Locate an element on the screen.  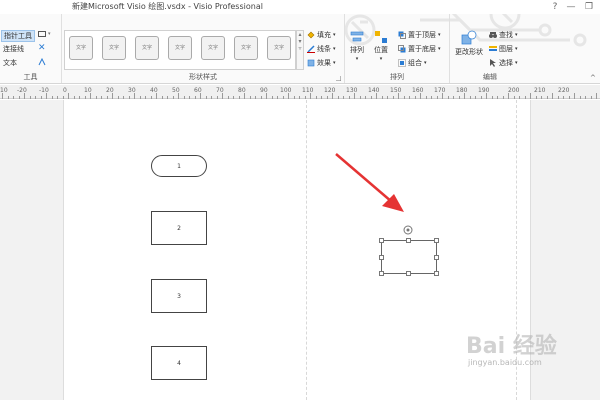
dialog-launcher-icon is located at coordinates (338, 78).